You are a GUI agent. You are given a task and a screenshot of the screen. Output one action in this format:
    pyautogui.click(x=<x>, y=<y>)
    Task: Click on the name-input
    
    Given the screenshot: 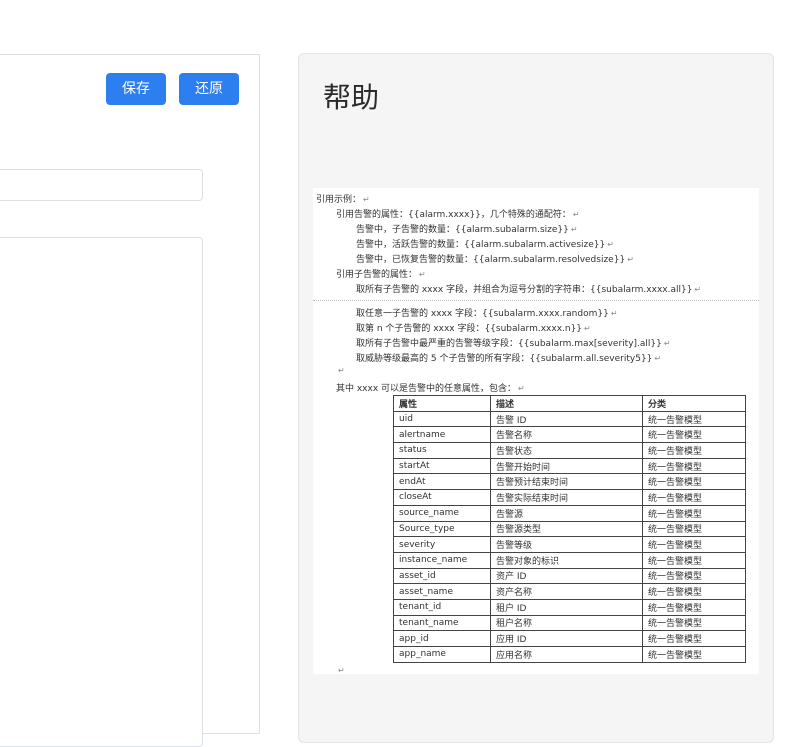 What is the action you would take?
    pyautogui.click(x=101, y=185)
    